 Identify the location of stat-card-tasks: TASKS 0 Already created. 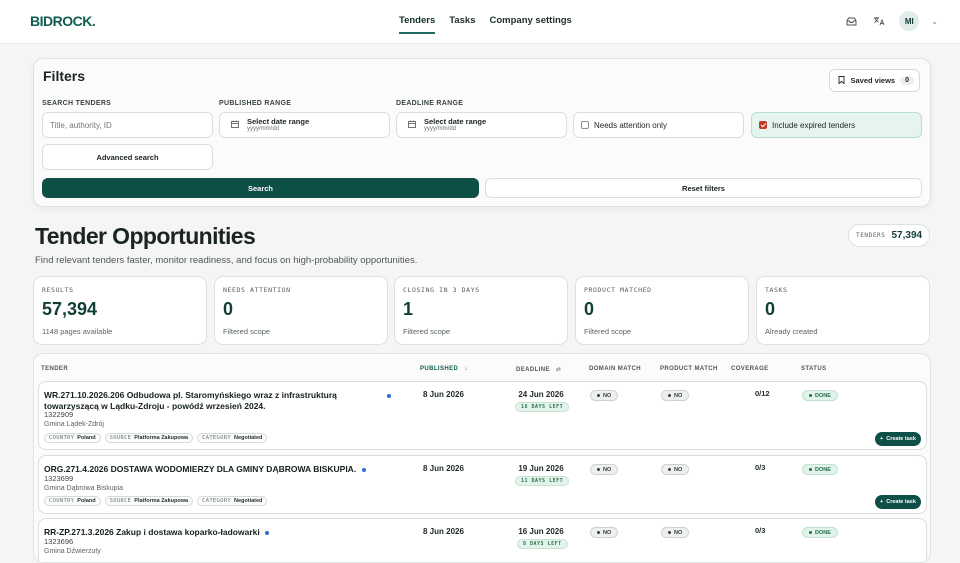
(843, 310).